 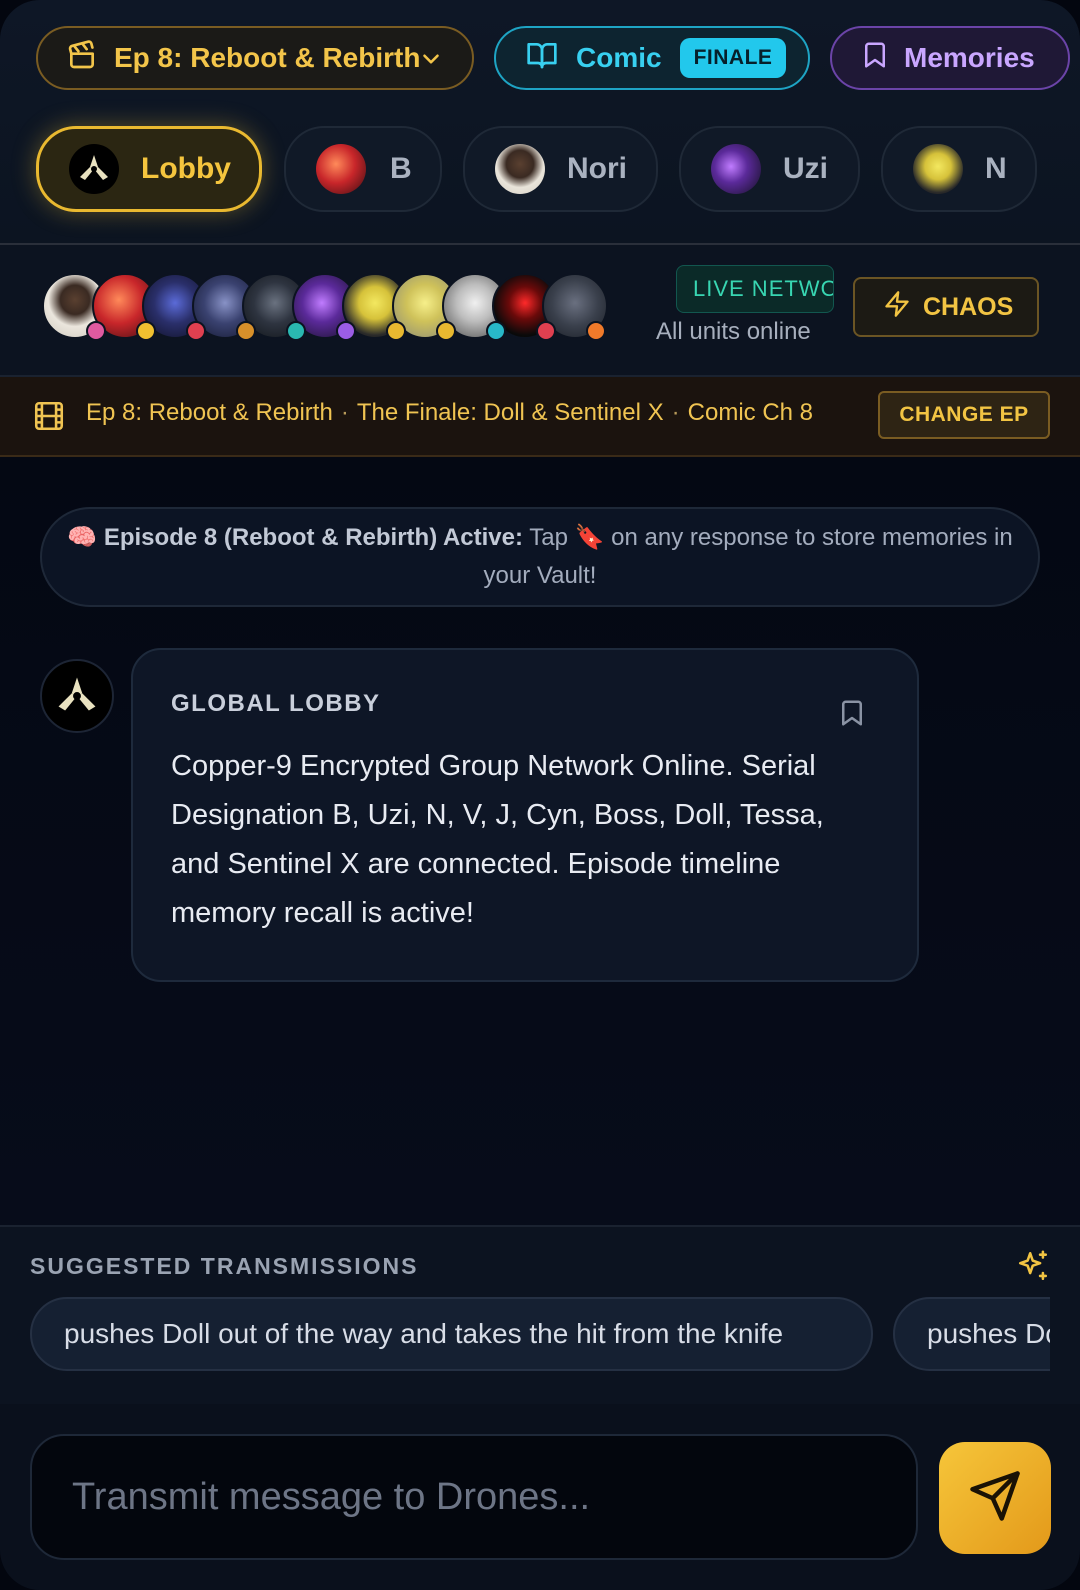 What do you see at coordinates (805, 168) in the screenshot?
I see `character-tab-label: Uzi` at bounding box center [805, 168].